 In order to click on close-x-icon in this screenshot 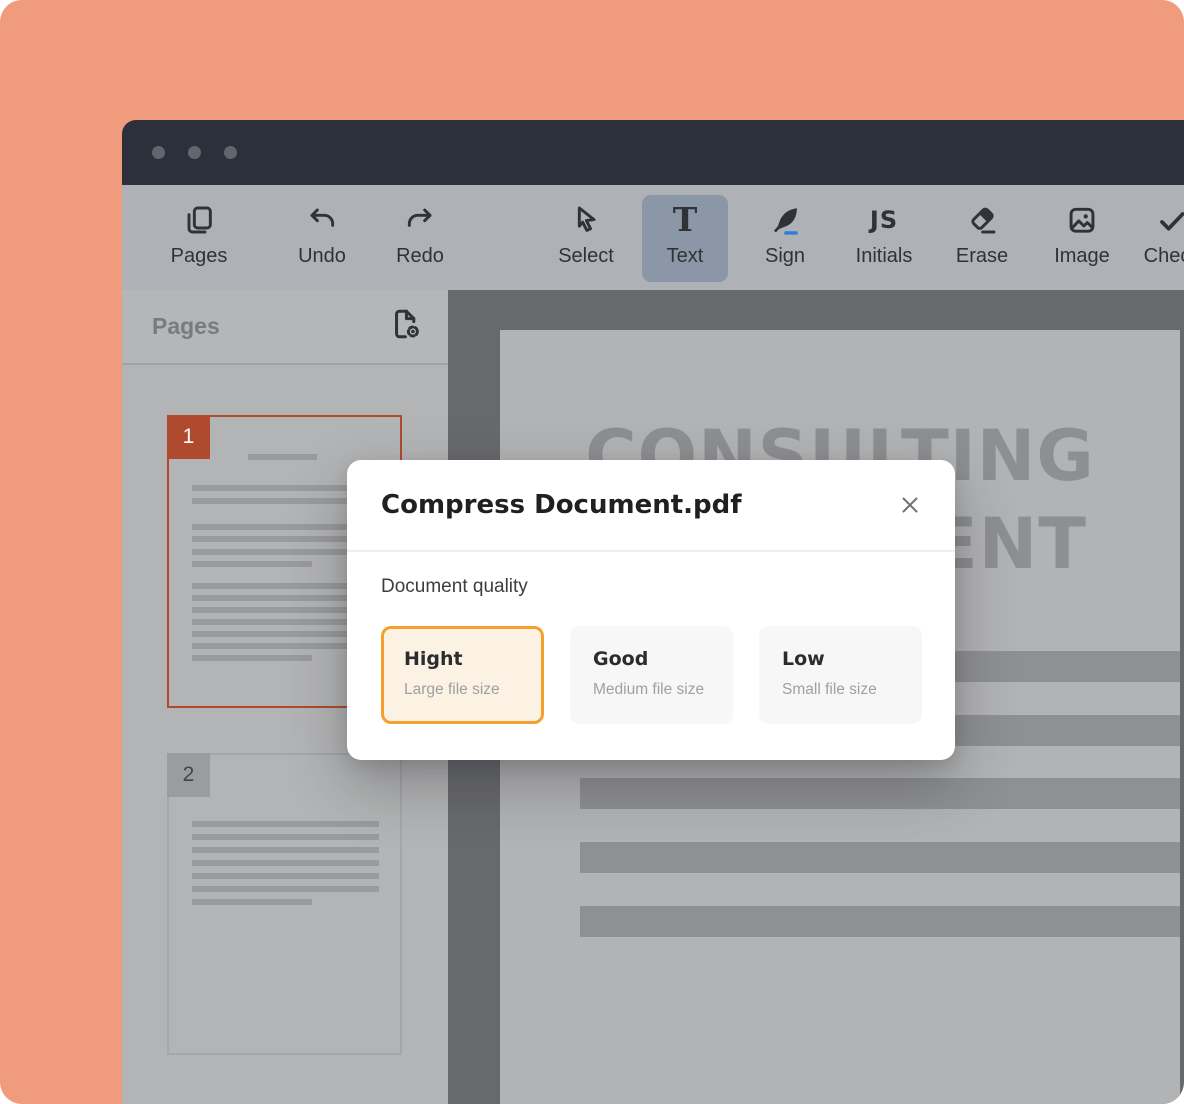, I will do `click(910, 505)`.